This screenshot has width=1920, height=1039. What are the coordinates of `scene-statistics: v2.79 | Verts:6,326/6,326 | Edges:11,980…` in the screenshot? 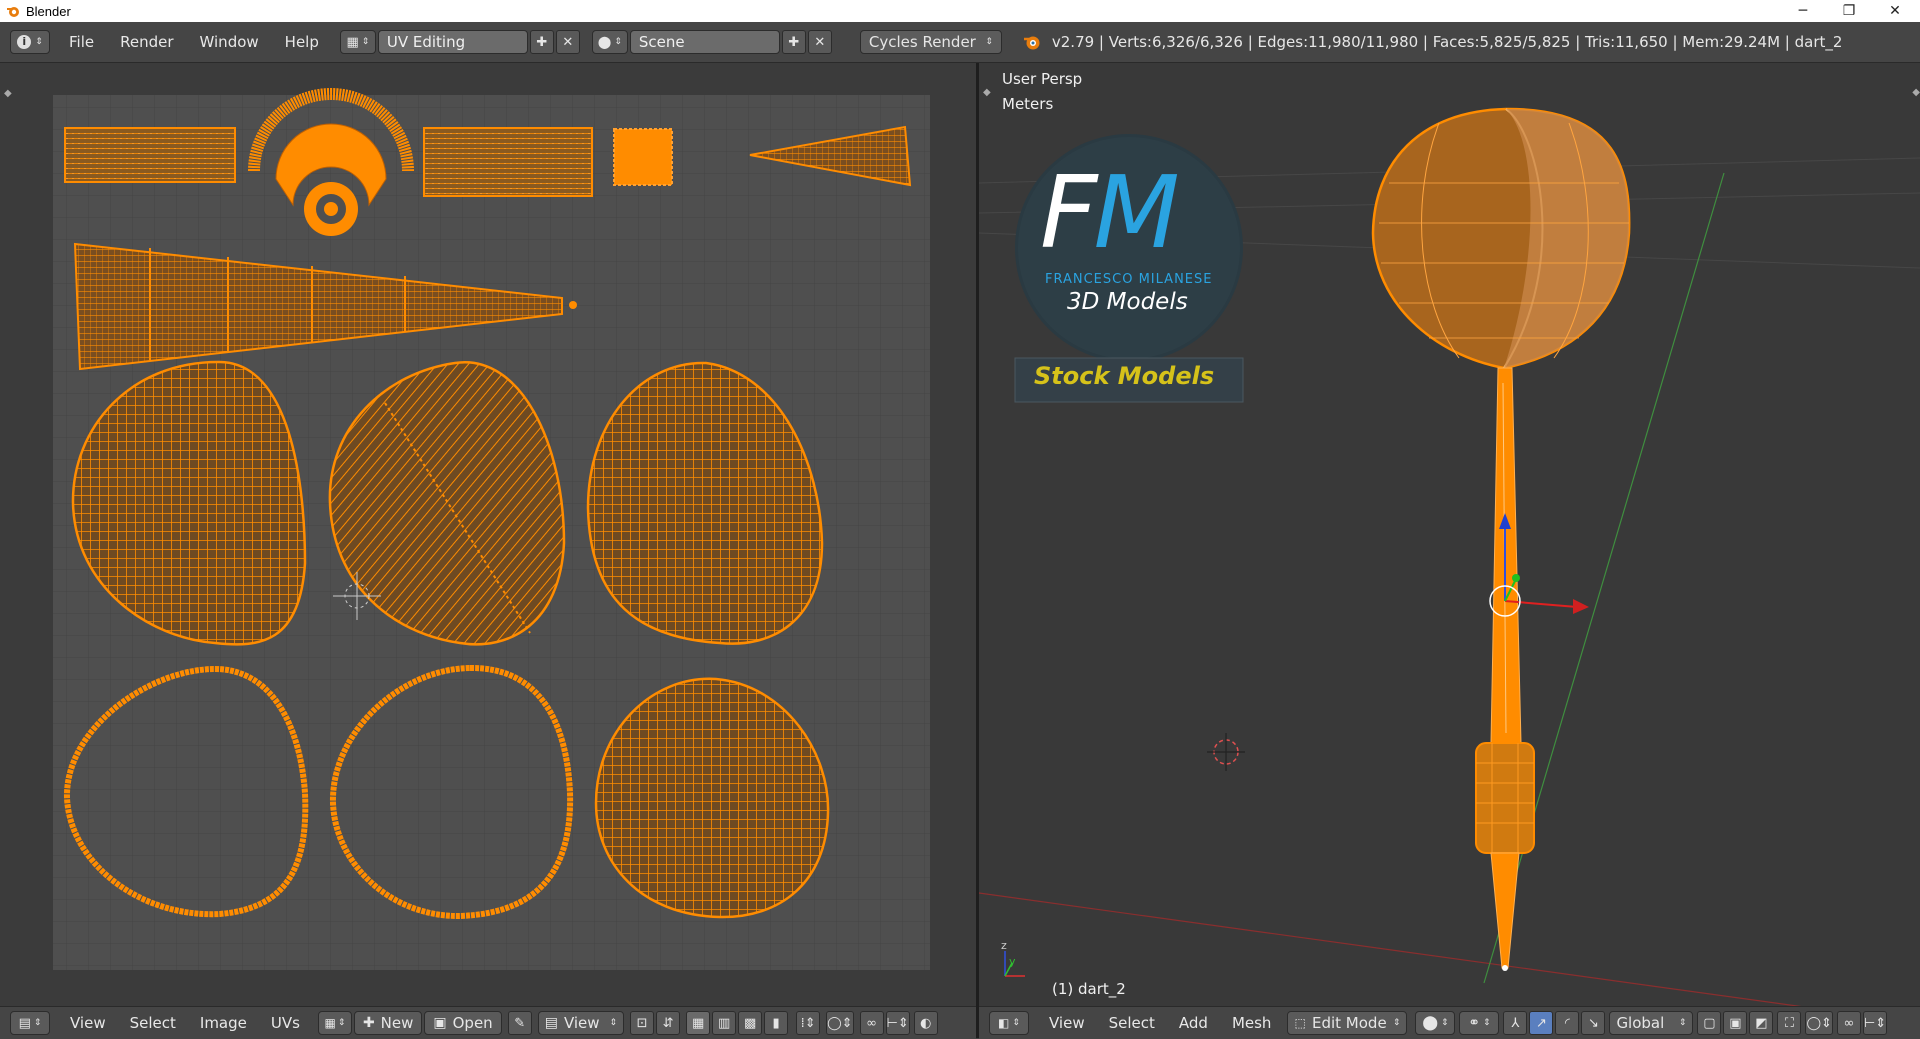 It's located at (1447, 42).